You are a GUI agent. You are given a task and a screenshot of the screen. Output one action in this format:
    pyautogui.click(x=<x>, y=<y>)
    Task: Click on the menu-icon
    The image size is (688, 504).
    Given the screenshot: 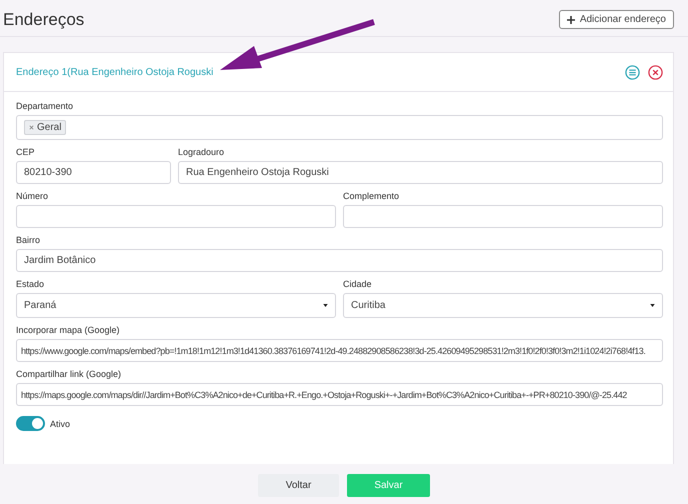 What is the action you would take?
    pyautogui.click(x=632, y=72)
    